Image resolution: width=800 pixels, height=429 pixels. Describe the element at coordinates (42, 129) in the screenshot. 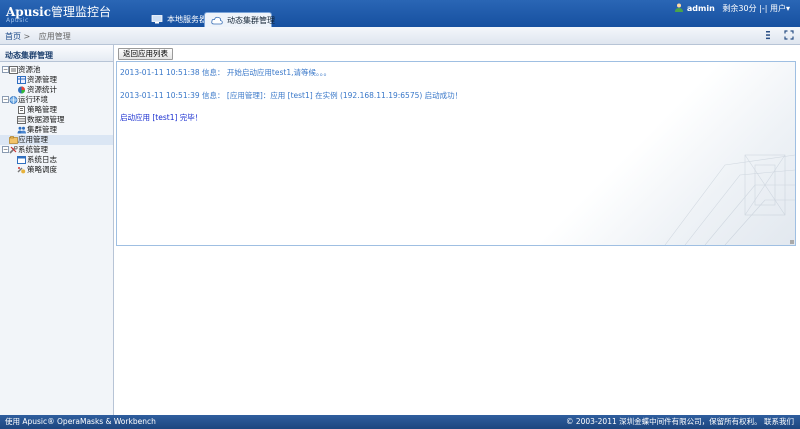

I see `sidebar-item-label: 集群管理` at that location.